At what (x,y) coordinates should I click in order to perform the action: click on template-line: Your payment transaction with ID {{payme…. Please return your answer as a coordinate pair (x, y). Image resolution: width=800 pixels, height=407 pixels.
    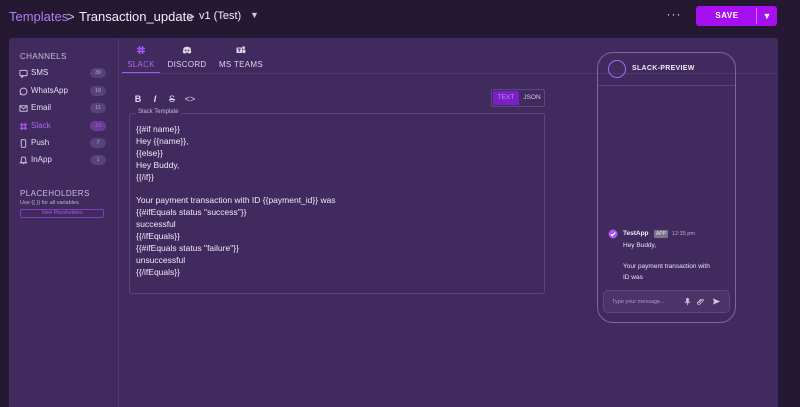
    Looking at the image, I should click on (236, 200).